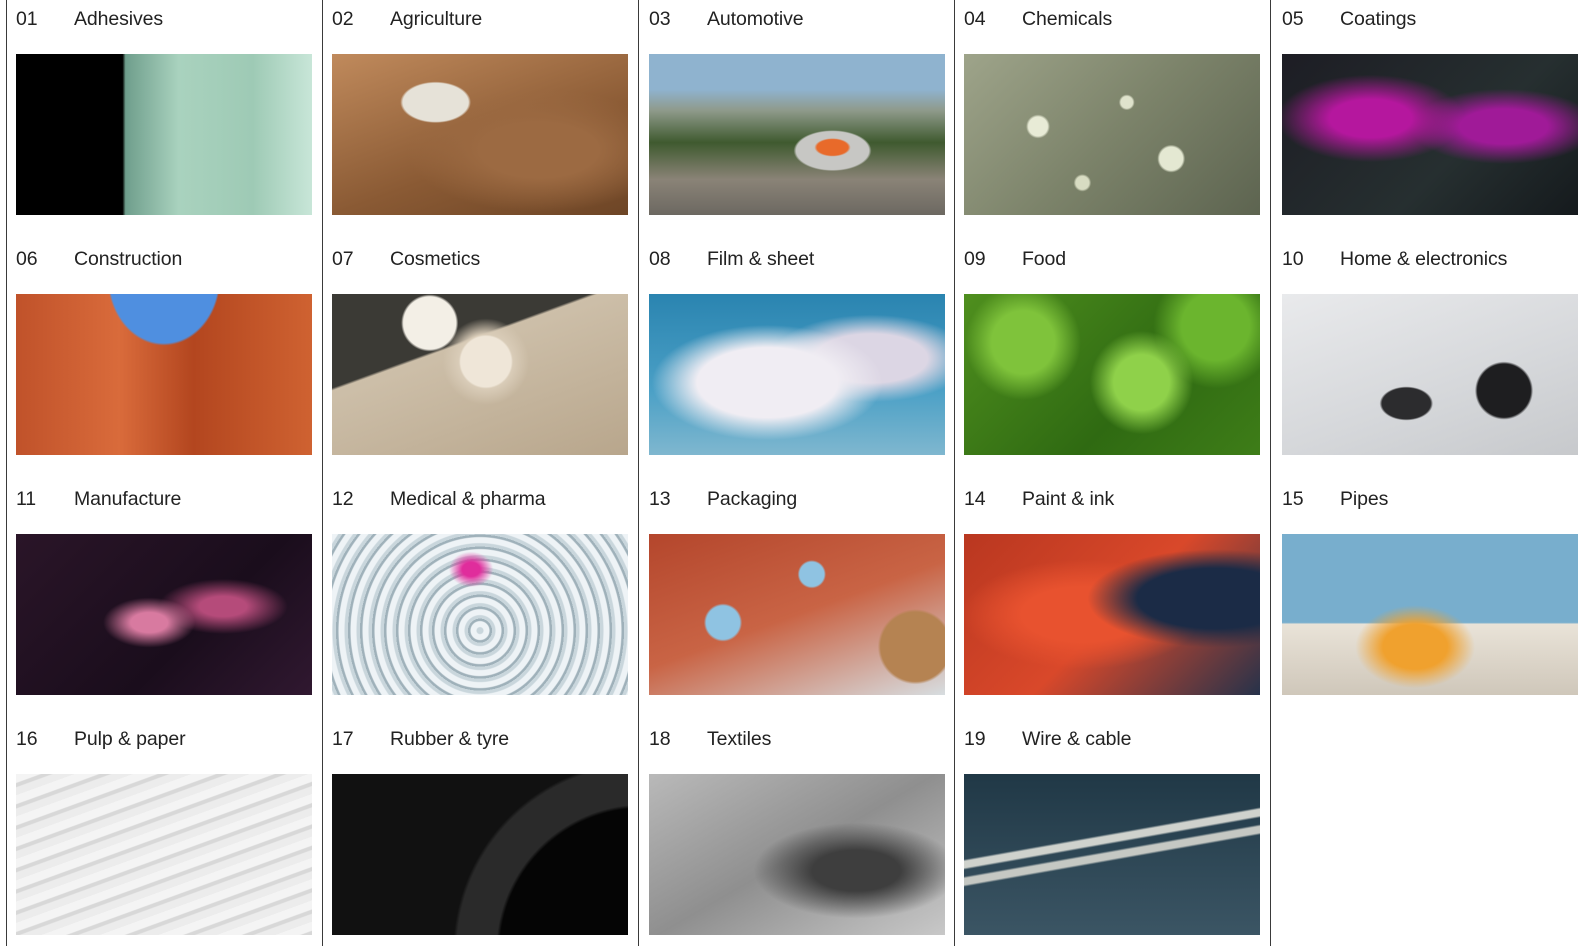  I want to click on industry-tile: 09 Food, so click(1112, 350).